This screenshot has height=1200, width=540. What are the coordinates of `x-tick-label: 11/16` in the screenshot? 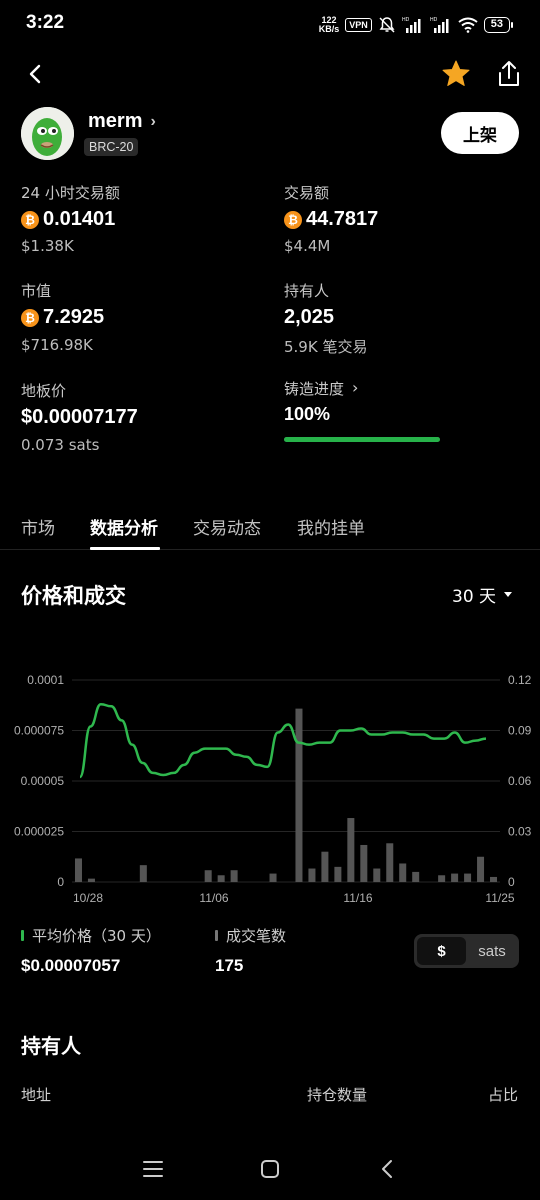 It's located at (357, 898).